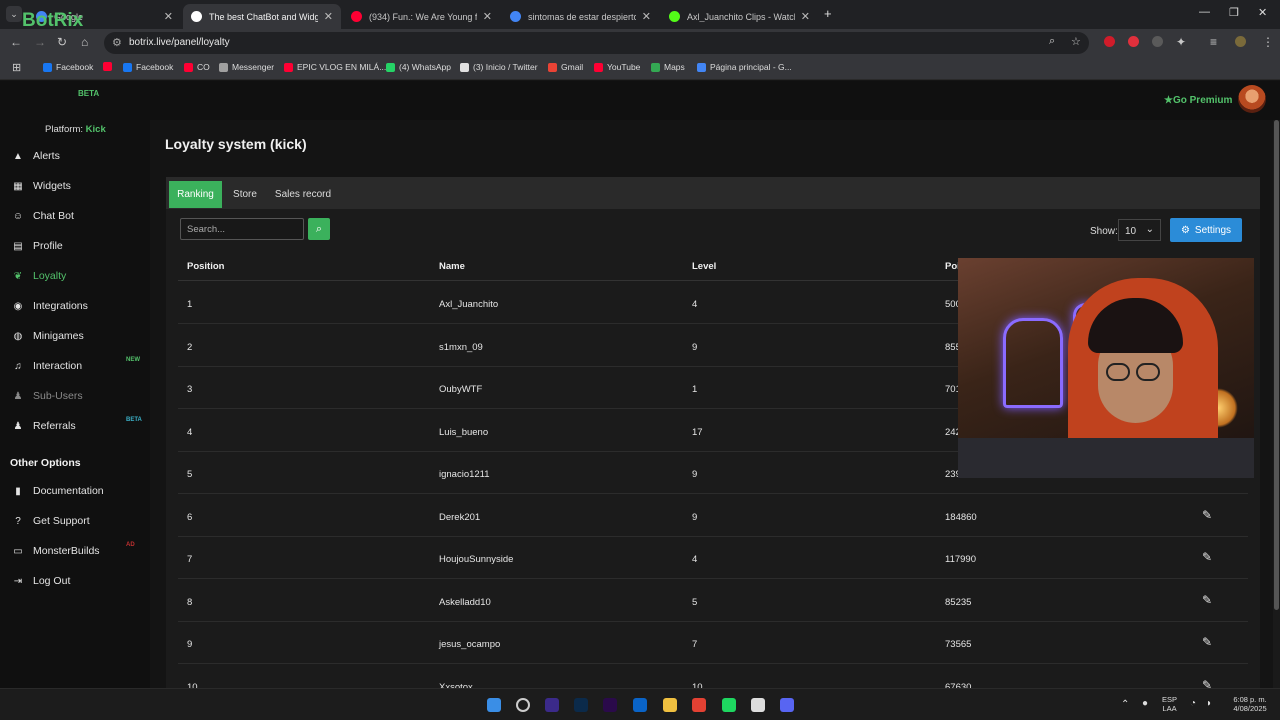  Describe the element at coordinates (1052, 41) in the screenshot. I see `zoom-icon: ⌕` at that location.